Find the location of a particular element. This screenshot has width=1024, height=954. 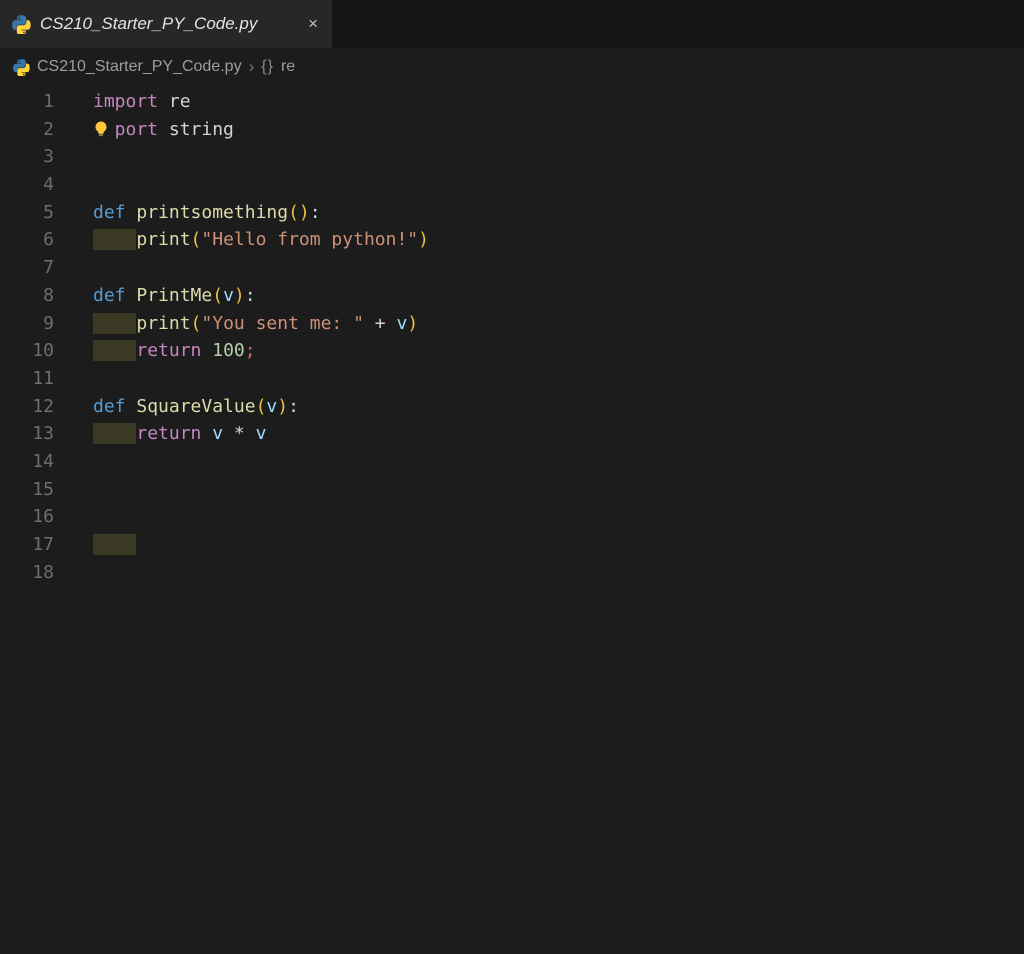

python-file-icon is located at coordinates (21, 24).